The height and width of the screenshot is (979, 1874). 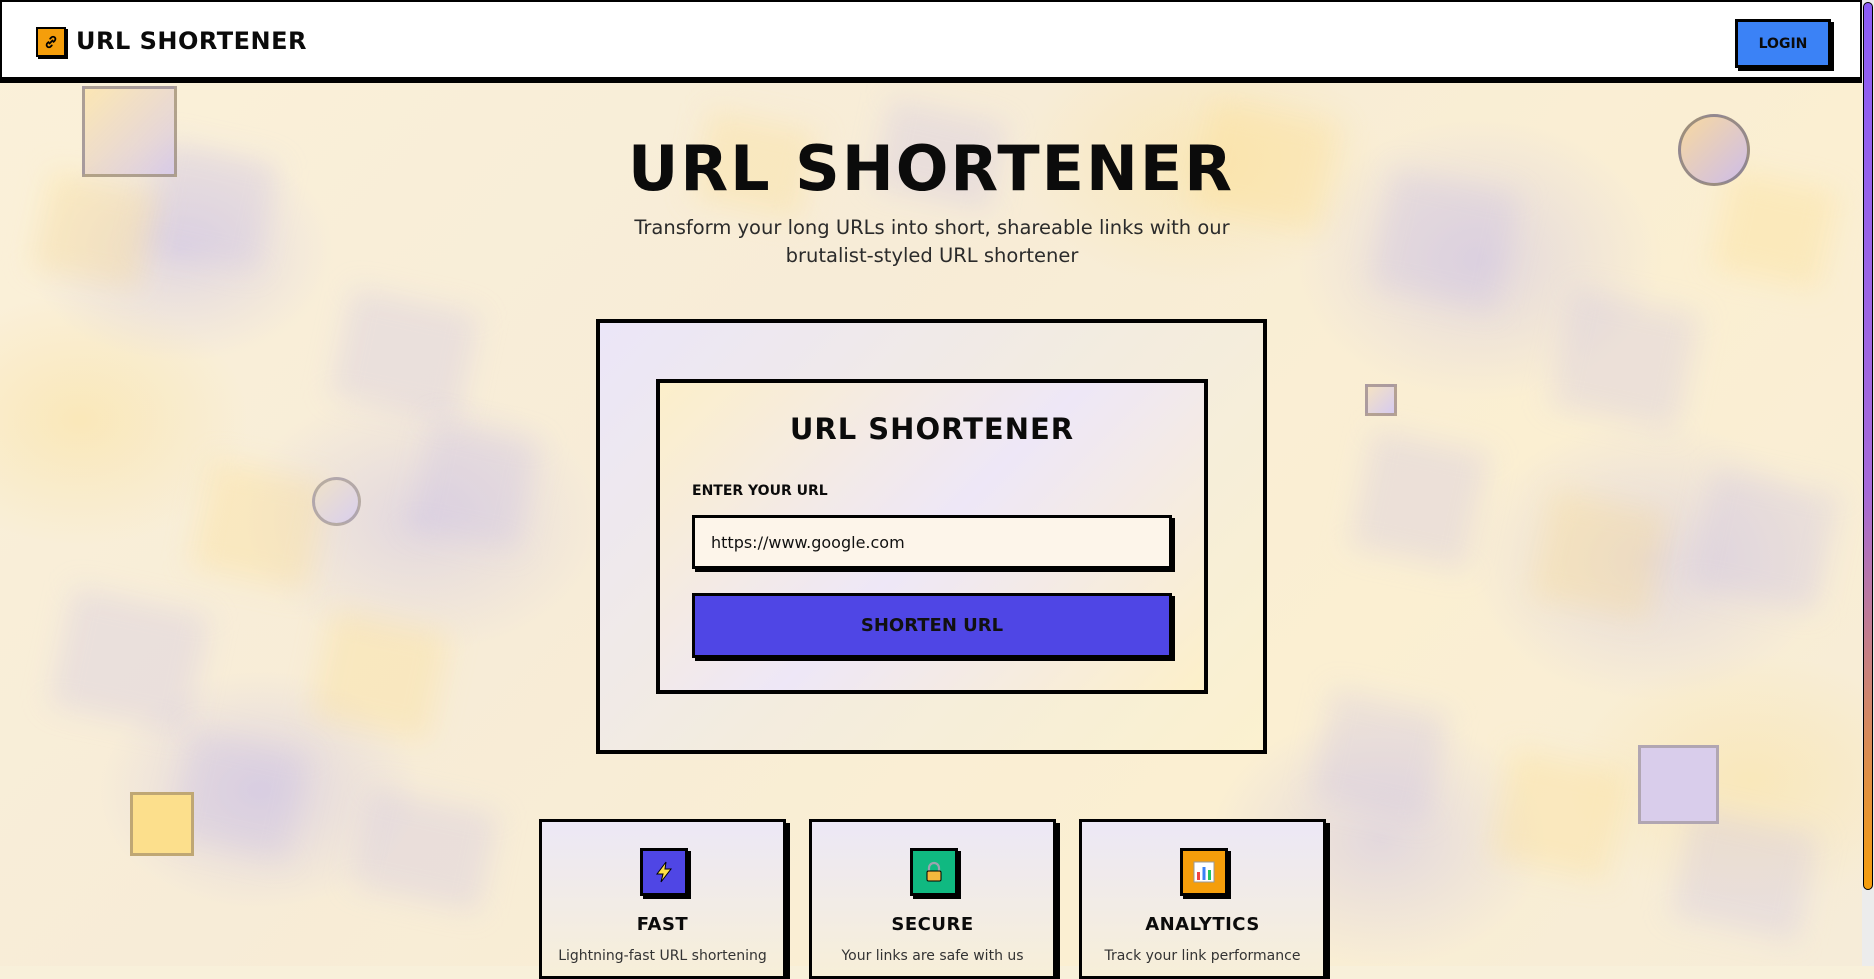 What do you see at coordinates (932, 625) in the screenshot?
I see `shorten-url-button: SHORTEN URL` at bounding box center [932, 625].